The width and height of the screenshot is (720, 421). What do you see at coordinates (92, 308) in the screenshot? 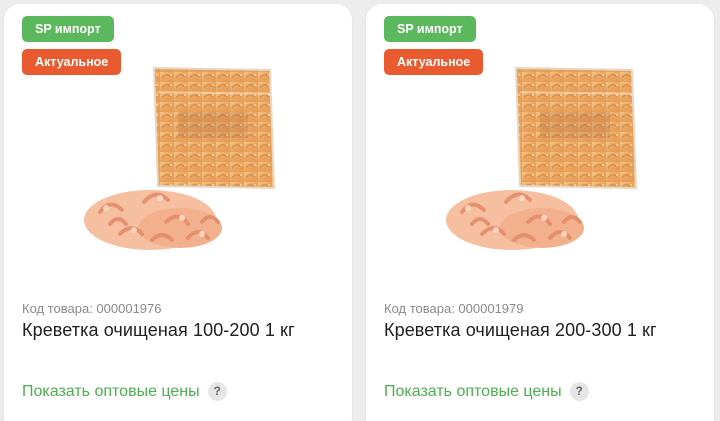
I see `product-code: Код товара: 000001976` at bounding box center [92, 308].